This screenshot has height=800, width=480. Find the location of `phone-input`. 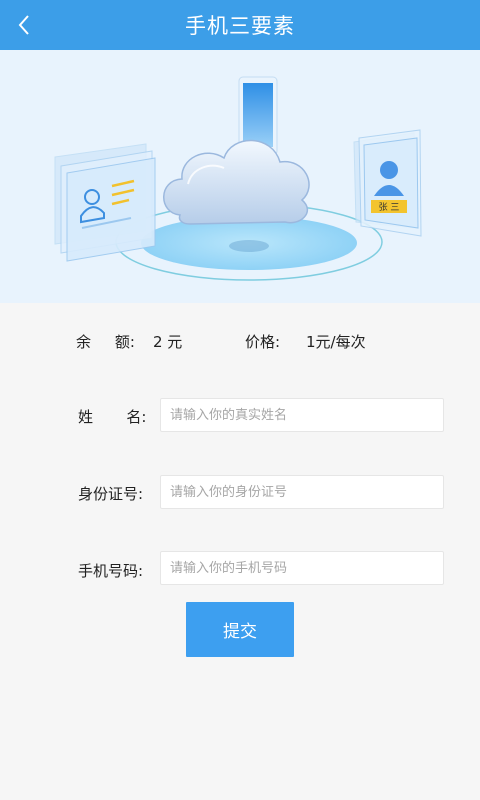

phone-input is located at coordinates (302, 568).